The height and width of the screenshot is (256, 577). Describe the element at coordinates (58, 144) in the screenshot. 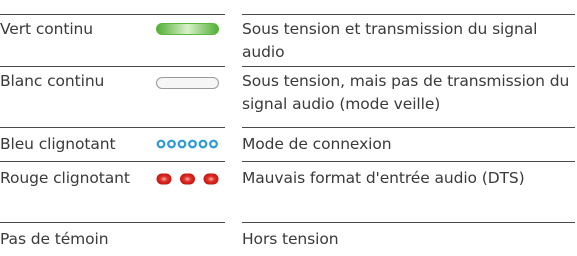

I see `row-state-label: Bleu clignotant` at that location.